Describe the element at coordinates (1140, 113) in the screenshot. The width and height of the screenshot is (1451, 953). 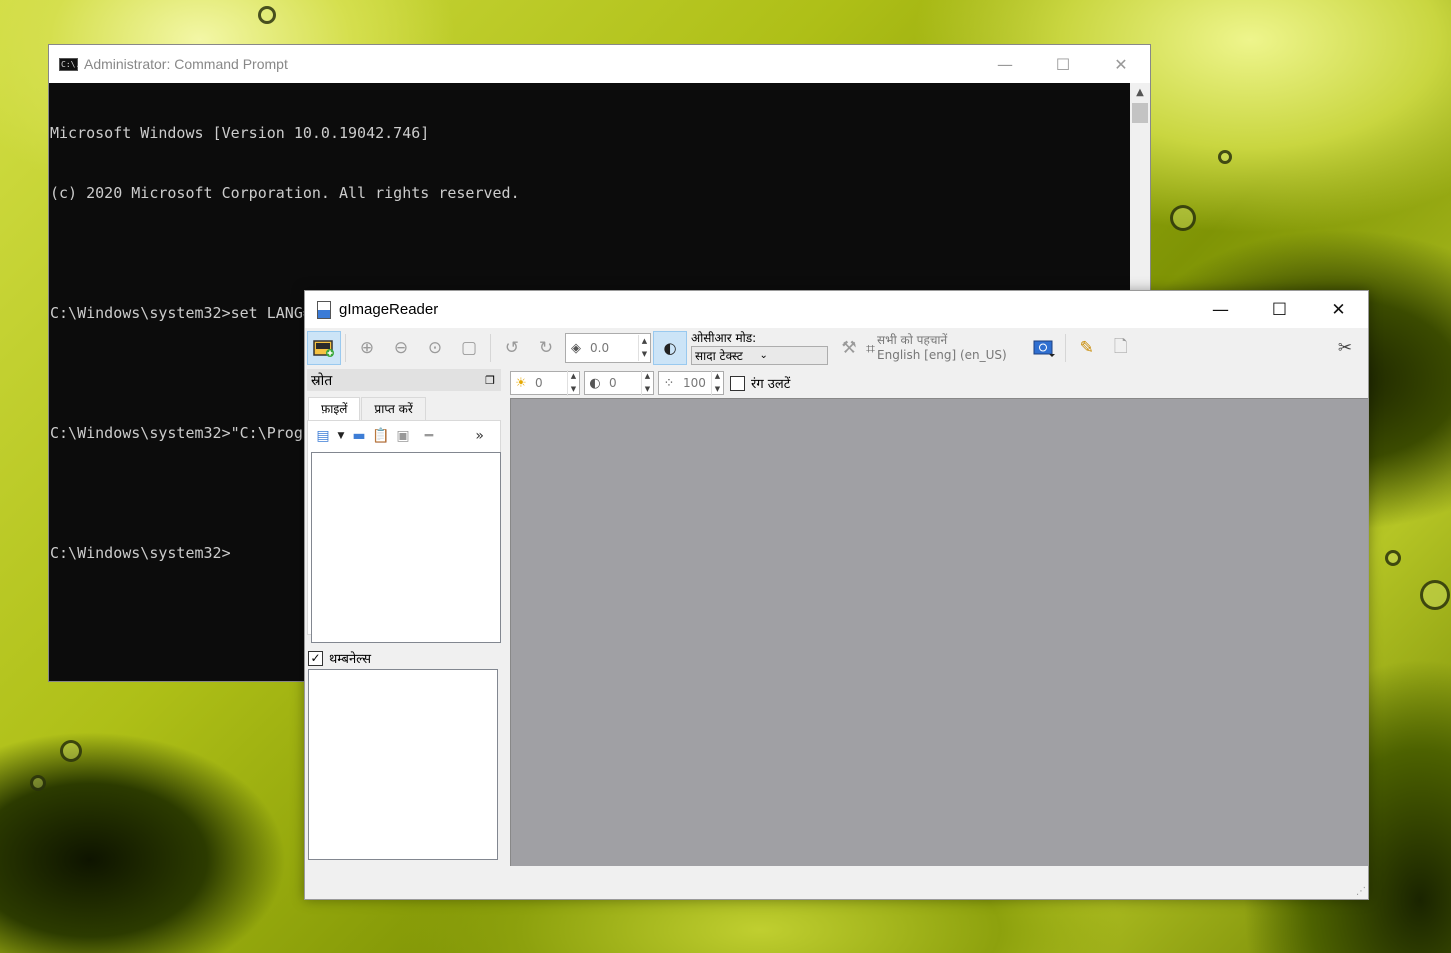
I see `scrollbar-thumb` at that location.